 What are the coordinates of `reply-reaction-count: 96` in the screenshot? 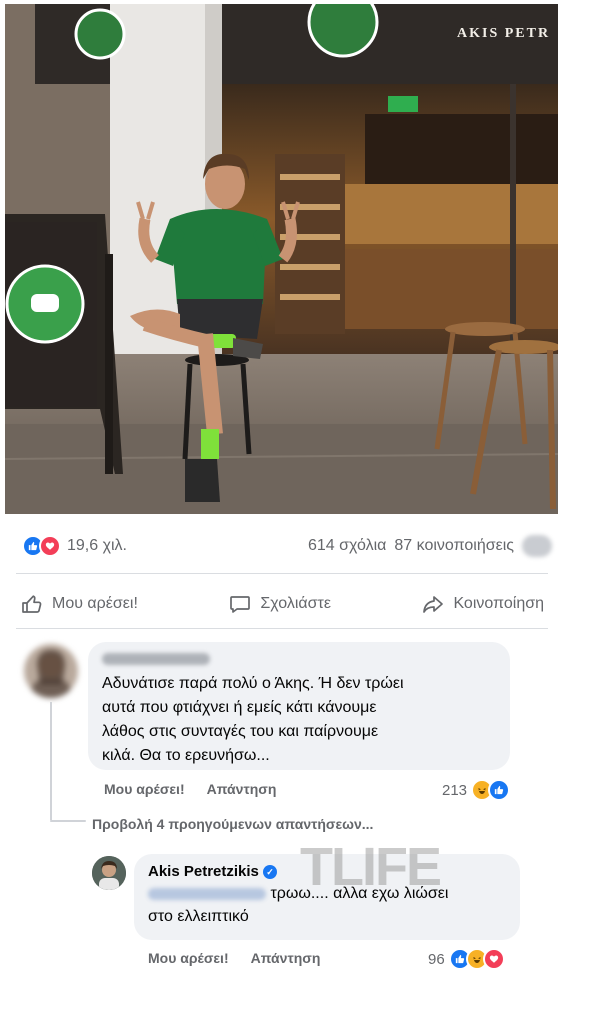 It's located at (436, 959).